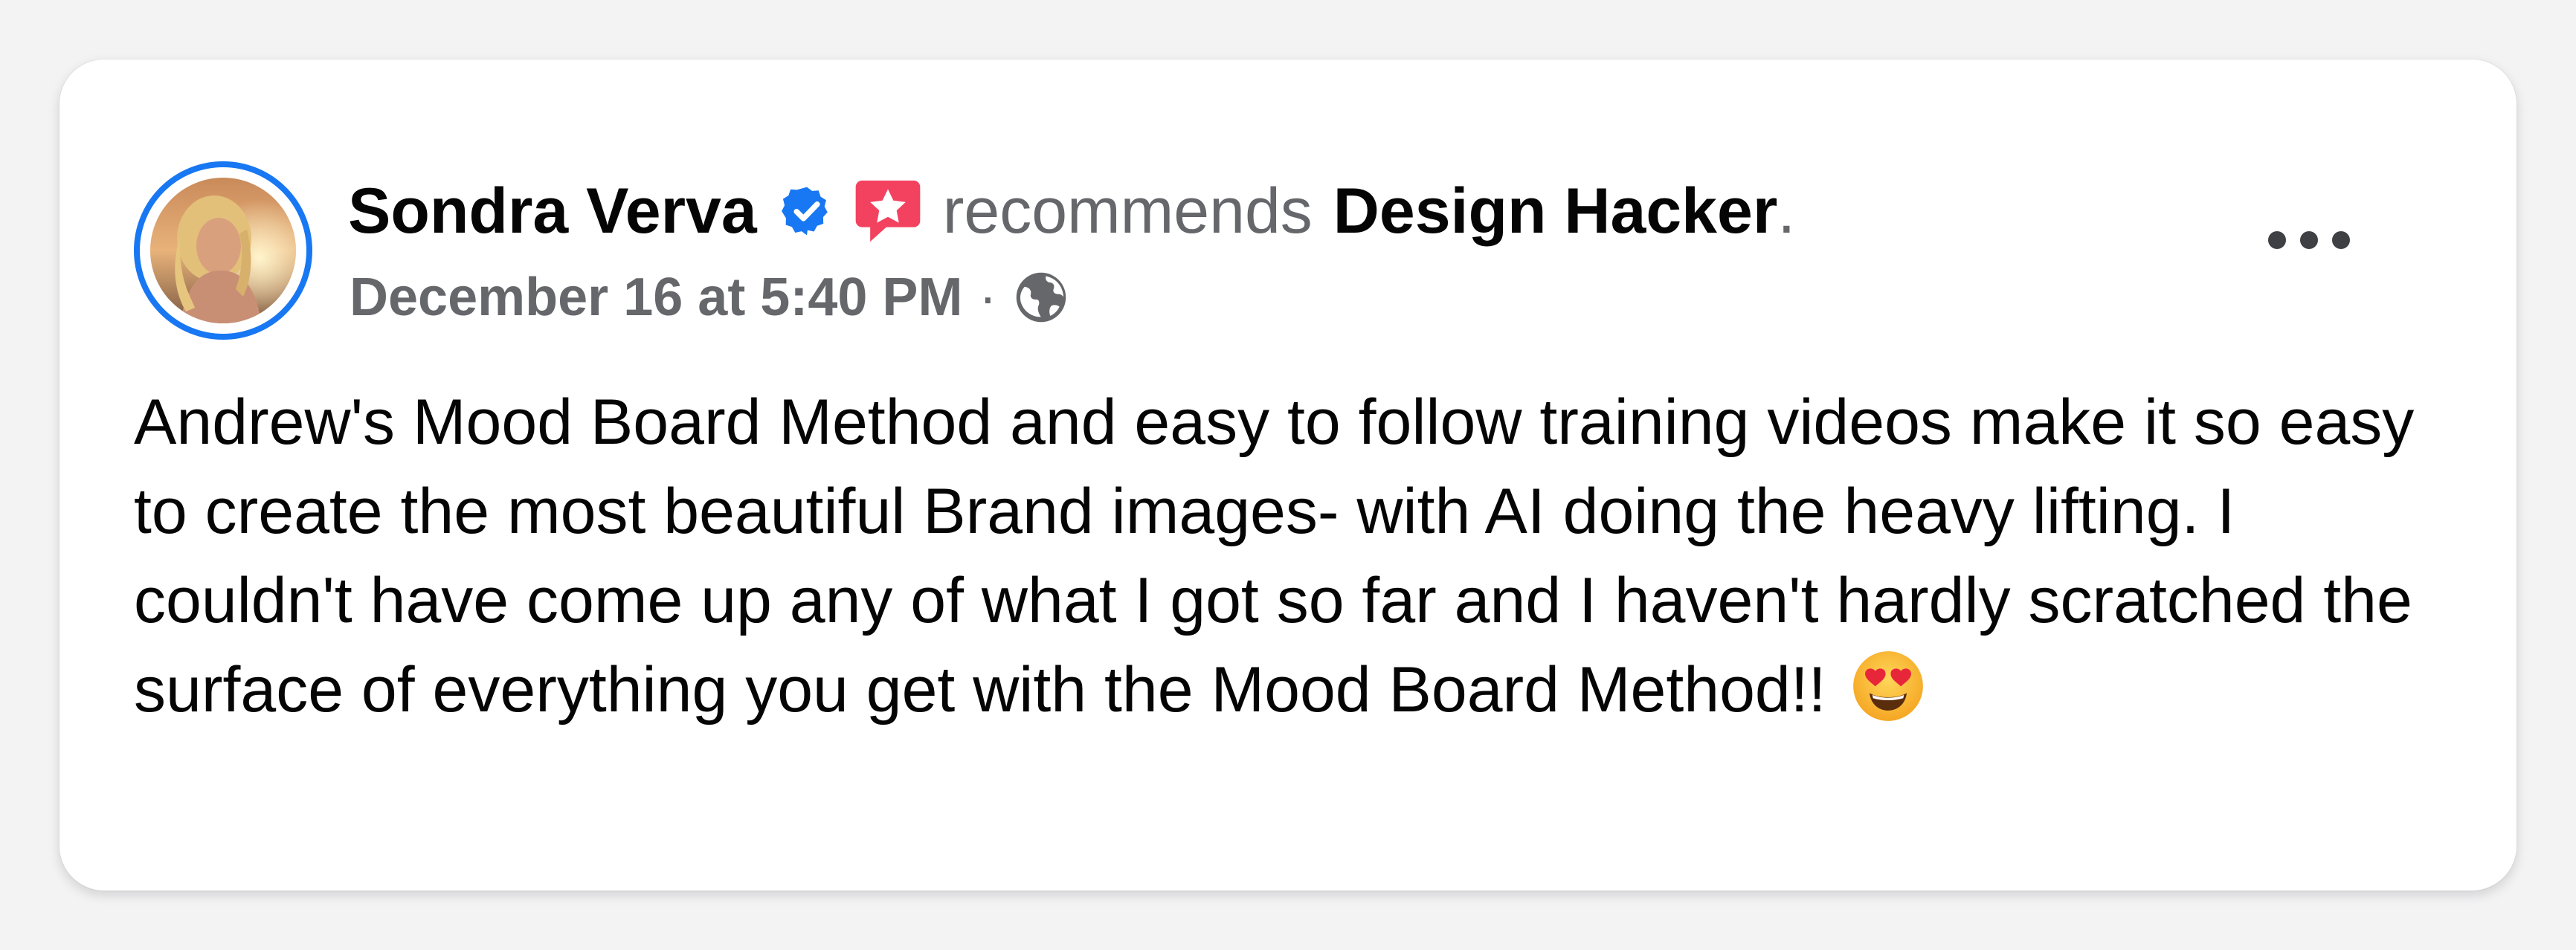 This screenshot has height=950, width=2576. I want to click on avatar-story-ring, so click(223, 251).